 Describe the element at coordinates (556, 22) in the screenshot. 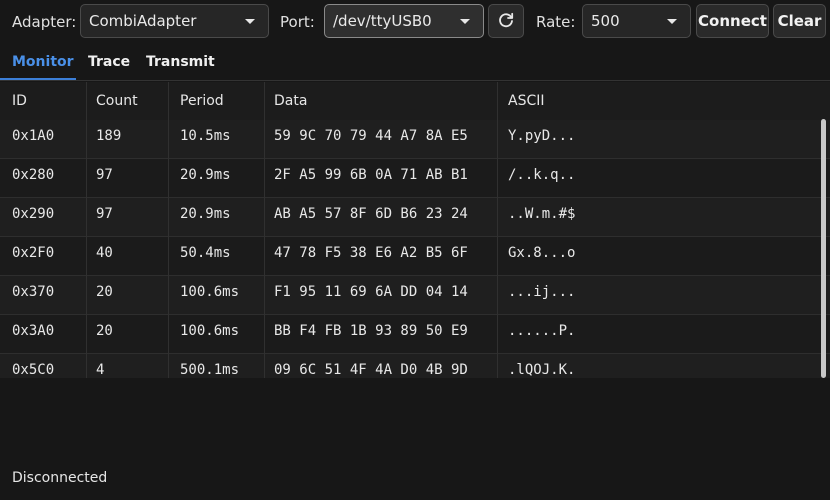

I see `rate-label: Rate:` at that location.